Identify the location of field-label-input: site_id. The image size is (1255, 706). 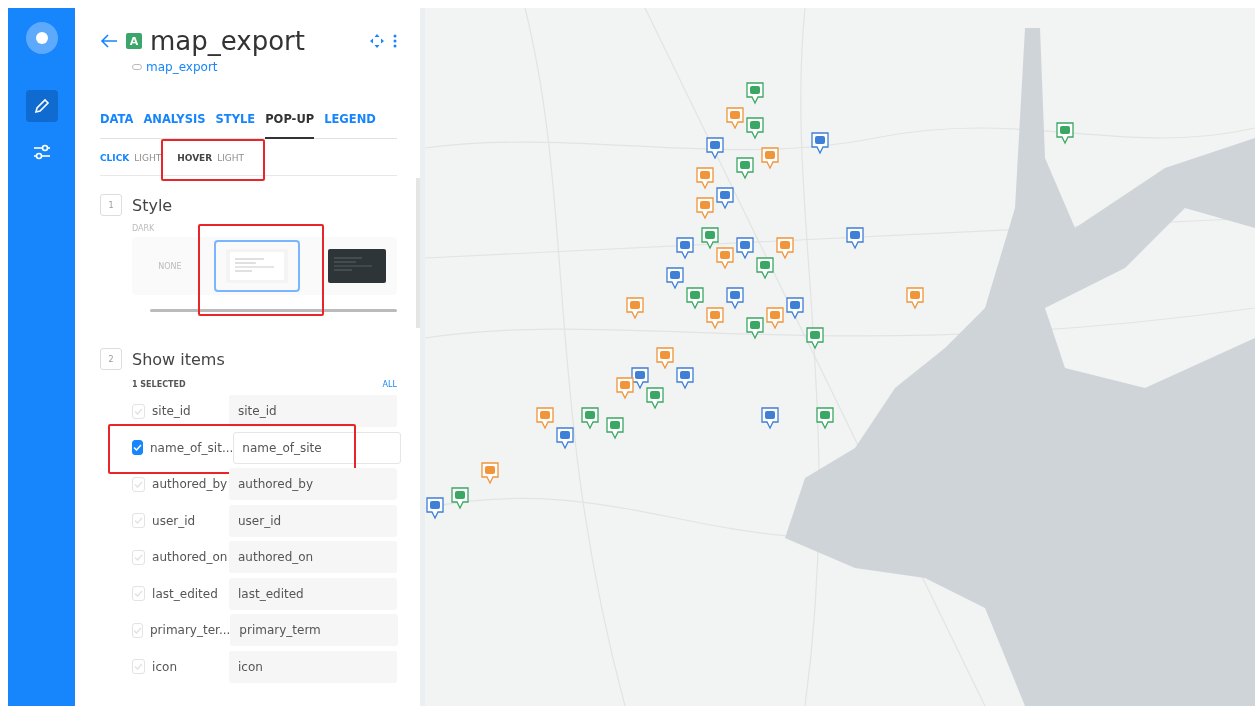
(313, 411).